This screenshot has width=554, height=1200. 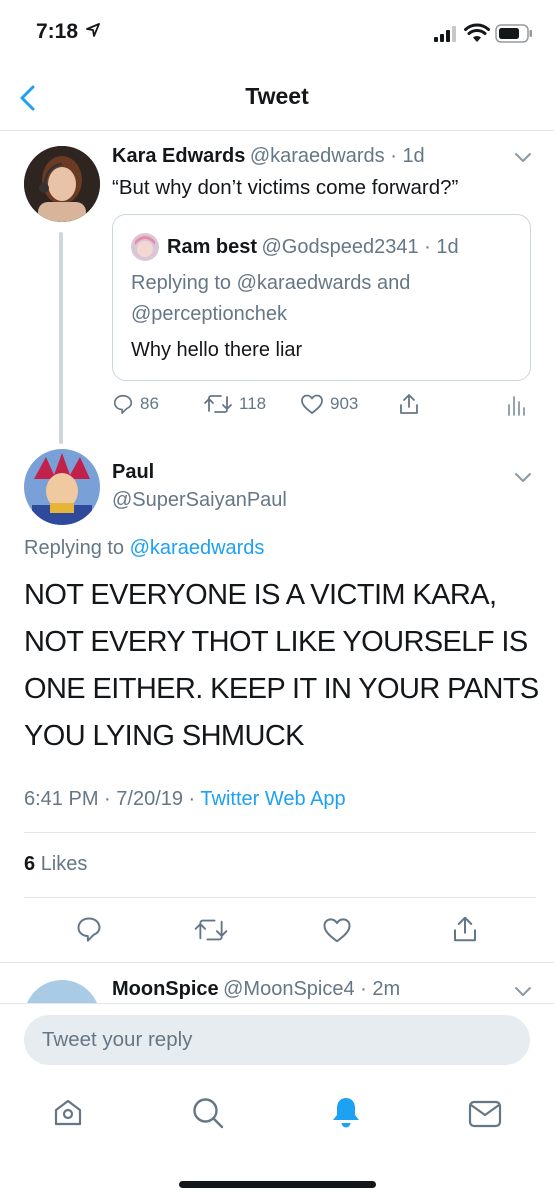 What do you see at coordinates (61, 799) in the screenshot?
I see `tweet-time: 6:41 PM` at bounding box center [61, 799].